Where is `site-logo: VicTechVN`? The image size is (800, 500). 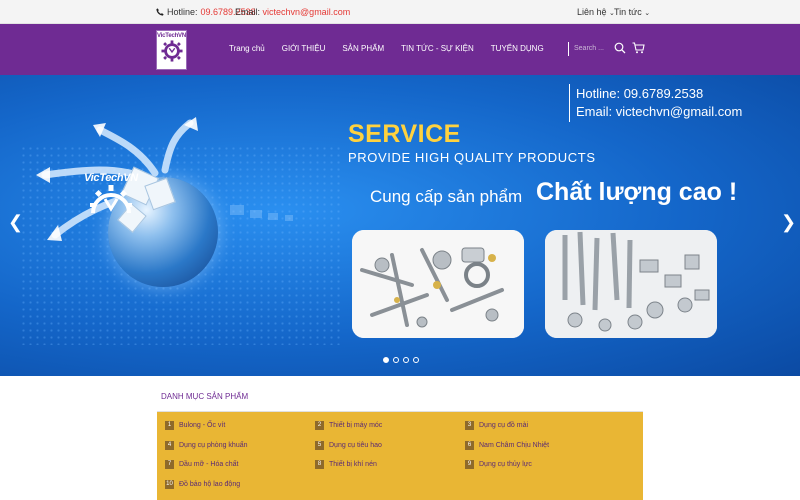
site-logo: VicTechVN is located at coordinates (171, 50).